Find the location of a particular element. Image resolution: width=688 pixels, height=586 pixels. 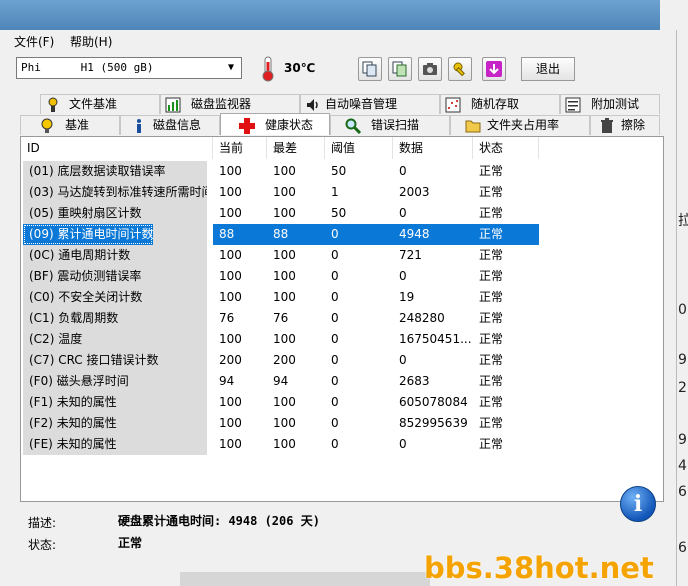

bg-text: 6 is located at coordinates (682, 492).